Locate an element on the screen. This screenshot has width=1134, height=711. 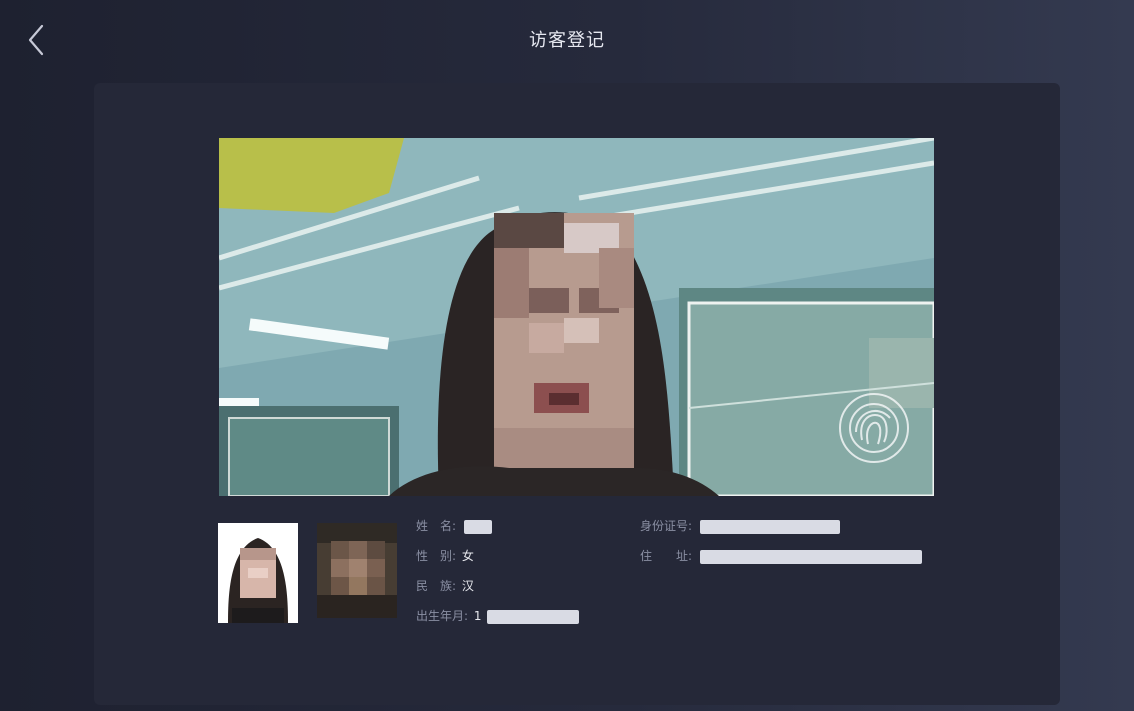
header-bar: 访客登记 is located at coordinates (567, 40).